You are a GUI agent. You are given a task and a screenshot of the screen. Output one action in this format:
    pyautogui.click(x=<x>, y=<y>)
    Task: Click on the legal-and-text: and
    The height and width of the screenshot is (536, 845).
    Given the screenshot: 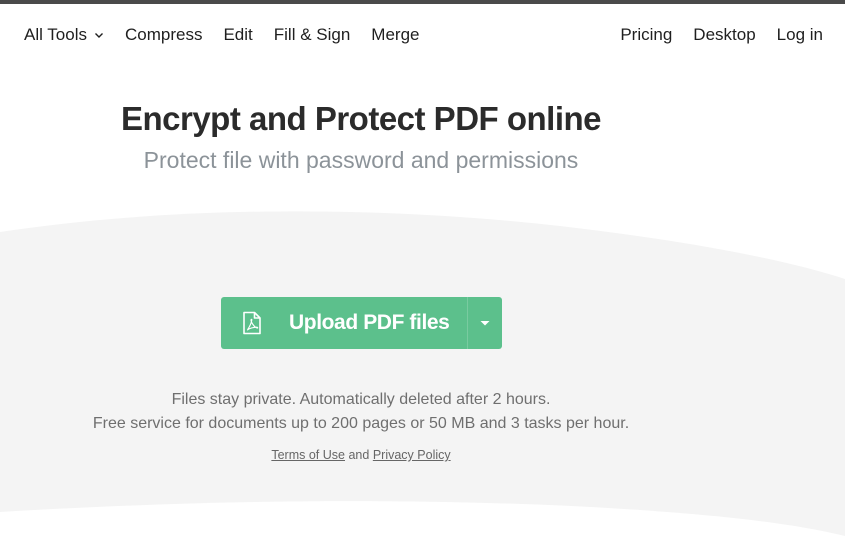 What is the action you would take?
    pyautogui.click(x=359, y=455)
    